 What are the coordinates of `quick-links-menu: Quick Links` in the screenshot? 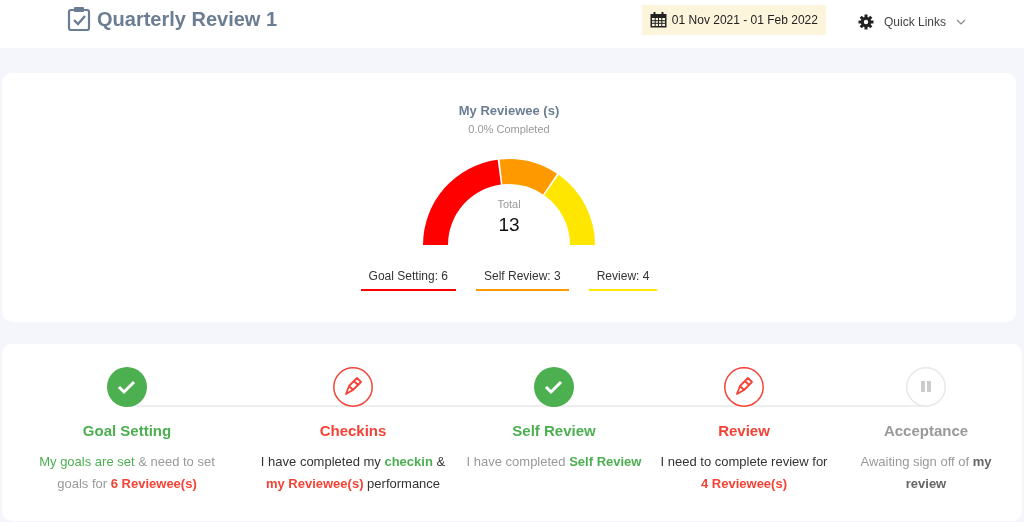 It's located at (911, 22).